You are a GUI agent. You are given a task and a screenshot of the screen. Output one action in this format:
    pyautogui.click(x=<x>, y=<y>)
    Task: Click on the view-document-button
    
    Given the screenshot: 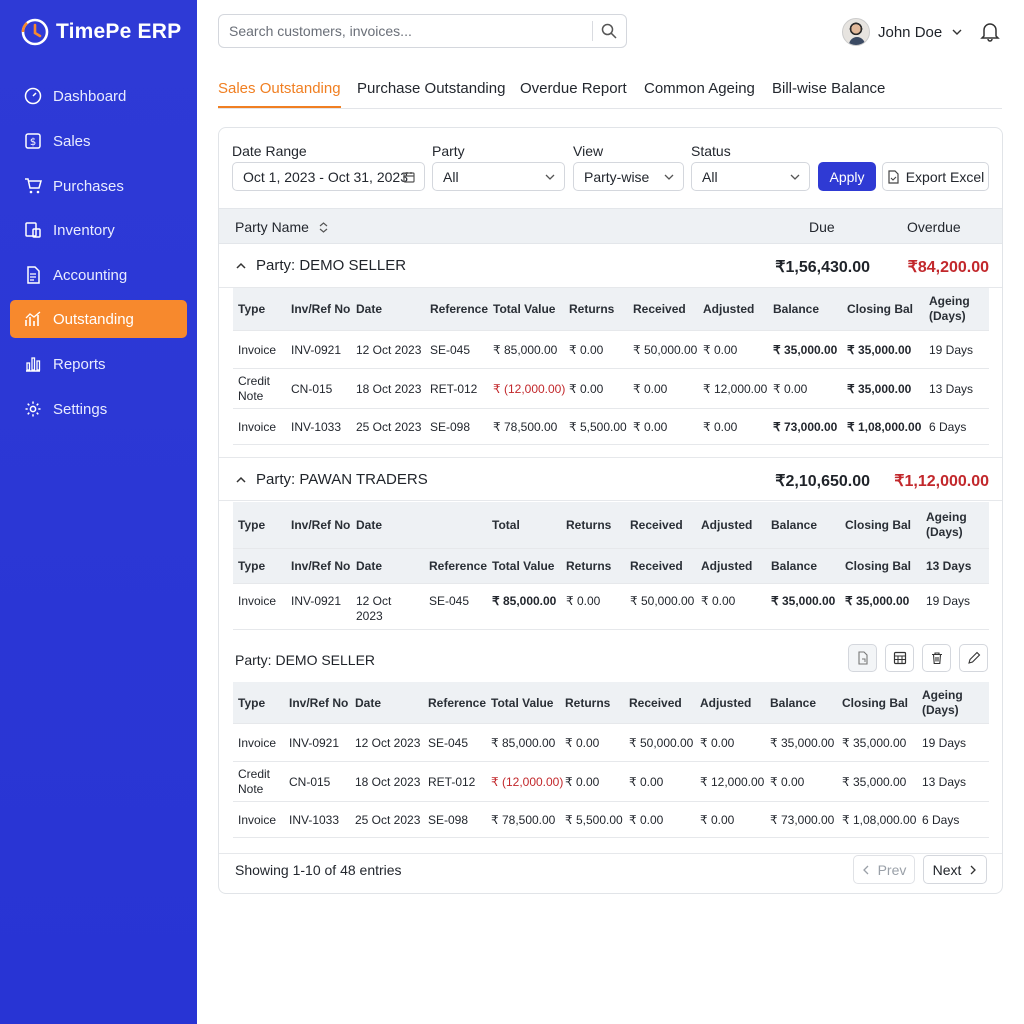 What is the action you would take?
    pyautogui.click(x=862, y=658)
    